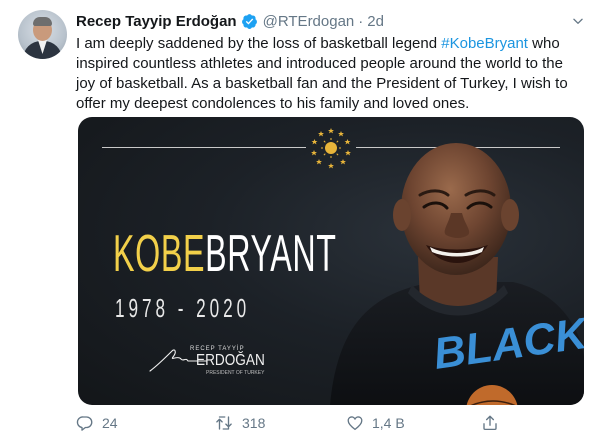 This screenshot has height=439, width=600. I want to click on heart-icon, so click(355, 423).